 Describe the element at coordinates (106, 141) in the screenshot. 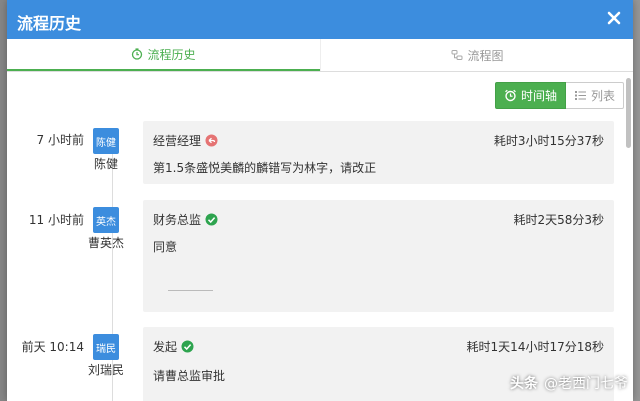

I see `avatar: 陈健` at that location.